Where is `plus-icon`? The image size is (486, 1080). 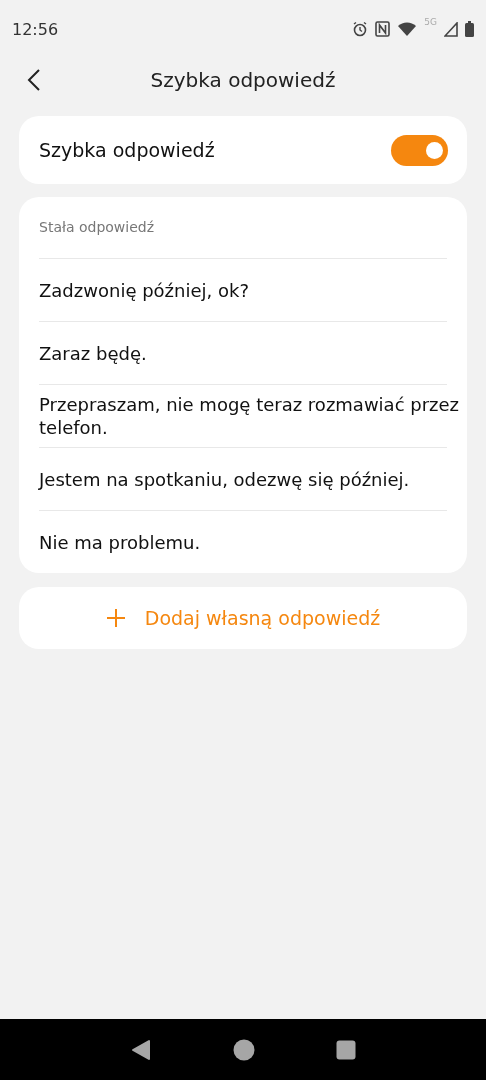 plus-icon is located at coordinates (115, 618).